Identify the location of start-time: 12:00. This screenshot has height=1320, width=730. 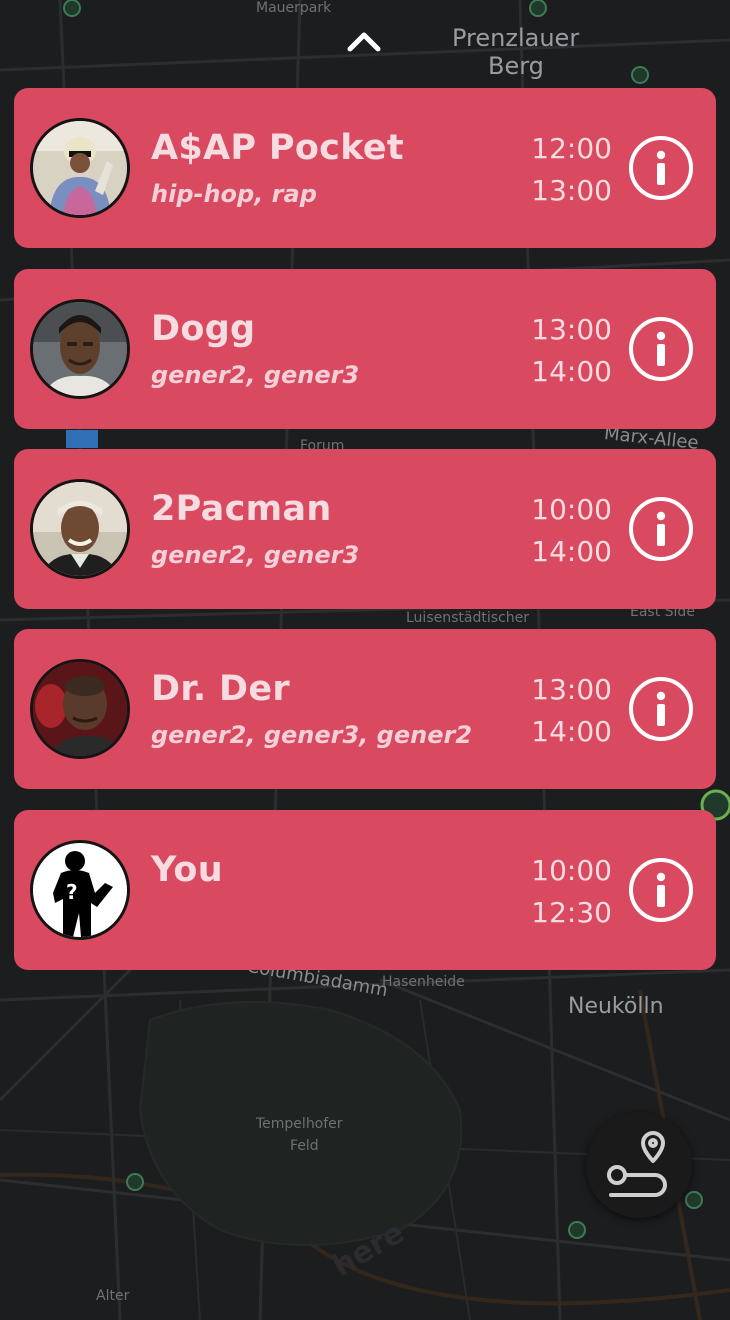
(571, 148).